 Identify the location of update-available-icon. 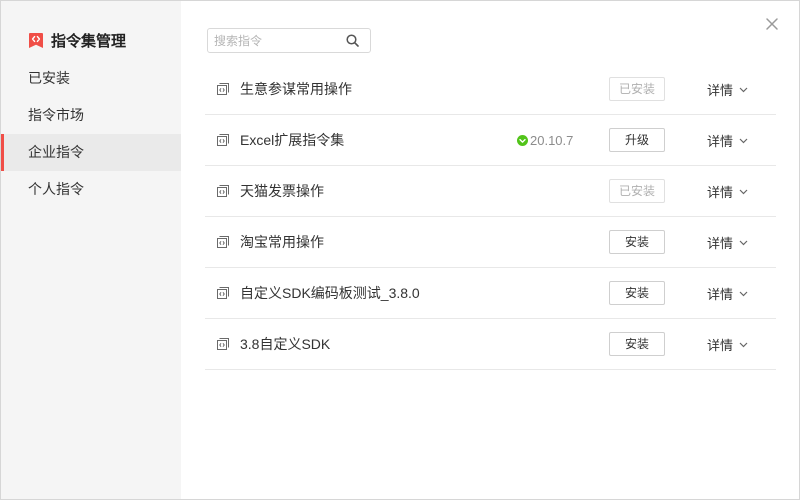
(522, 140).